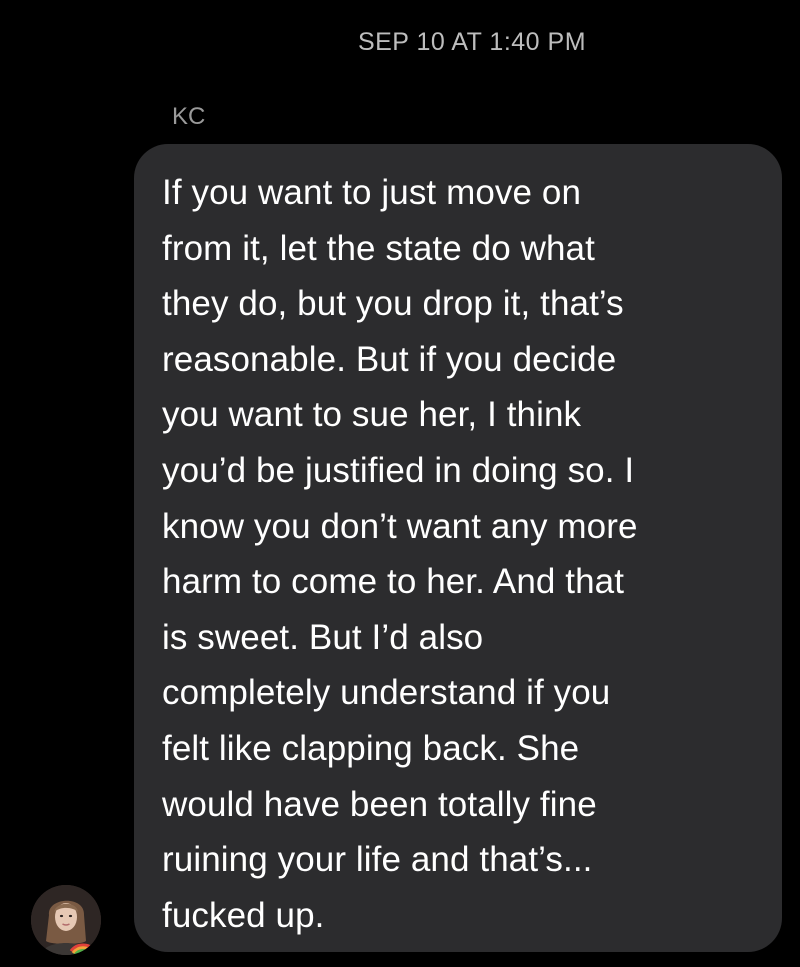 The height and width of the screenshot is (967, 800). Describe the element at coordinates (472, 42) in the screenshot. I see `message-timestamp: SEP 10 AT 1:40 PM` at that location.